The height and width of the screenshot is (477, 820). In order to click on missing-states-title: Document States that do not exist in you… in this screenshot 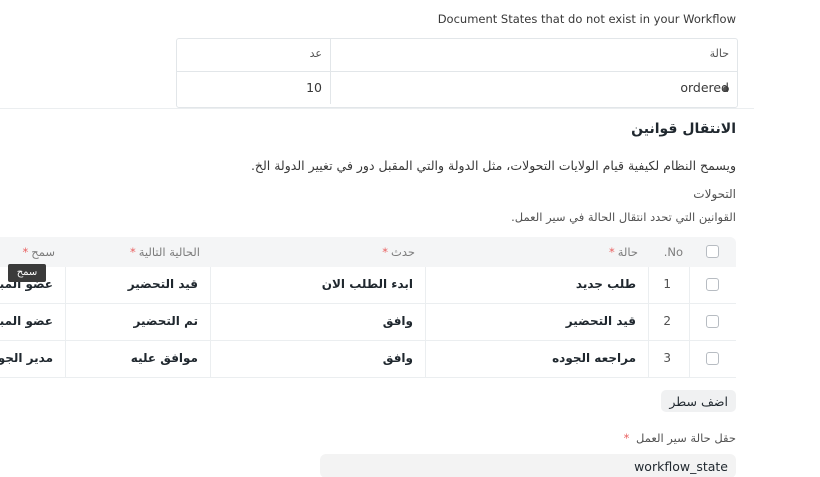, I will do `click(586, 19)`.